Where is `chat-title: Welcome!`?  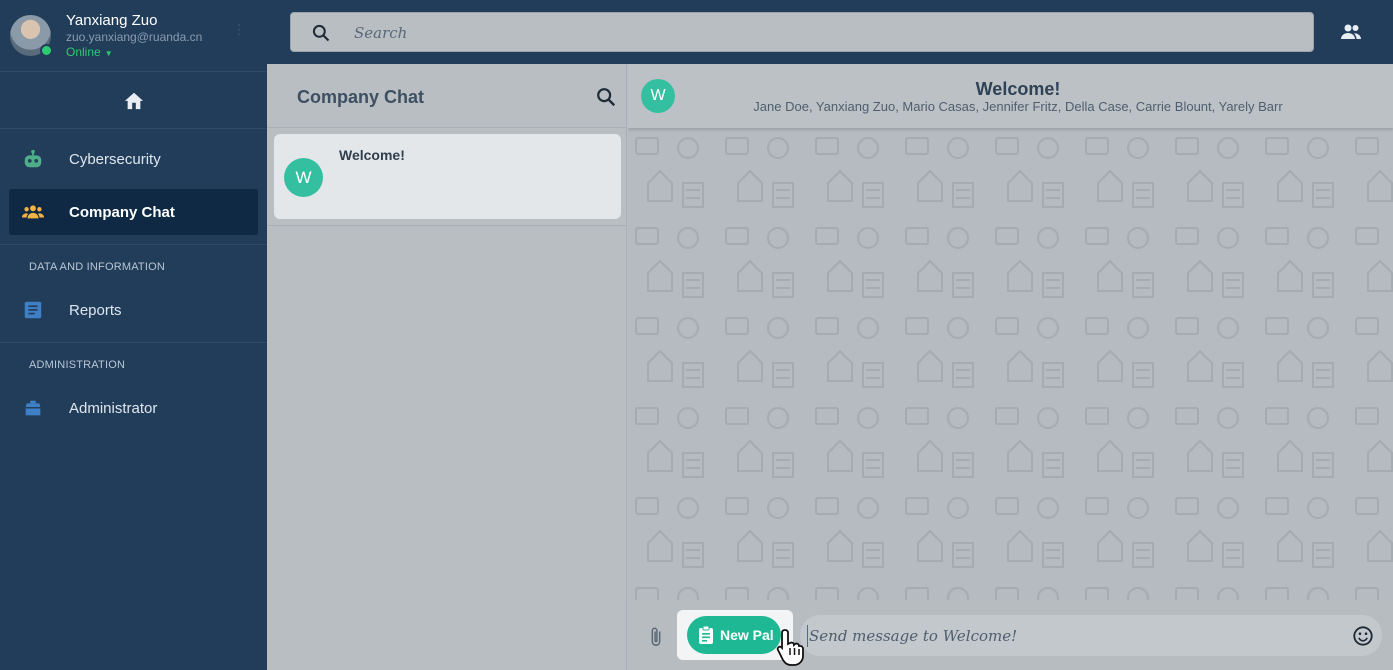 chat-title: Welcome! is located at coordinates (372, 155).